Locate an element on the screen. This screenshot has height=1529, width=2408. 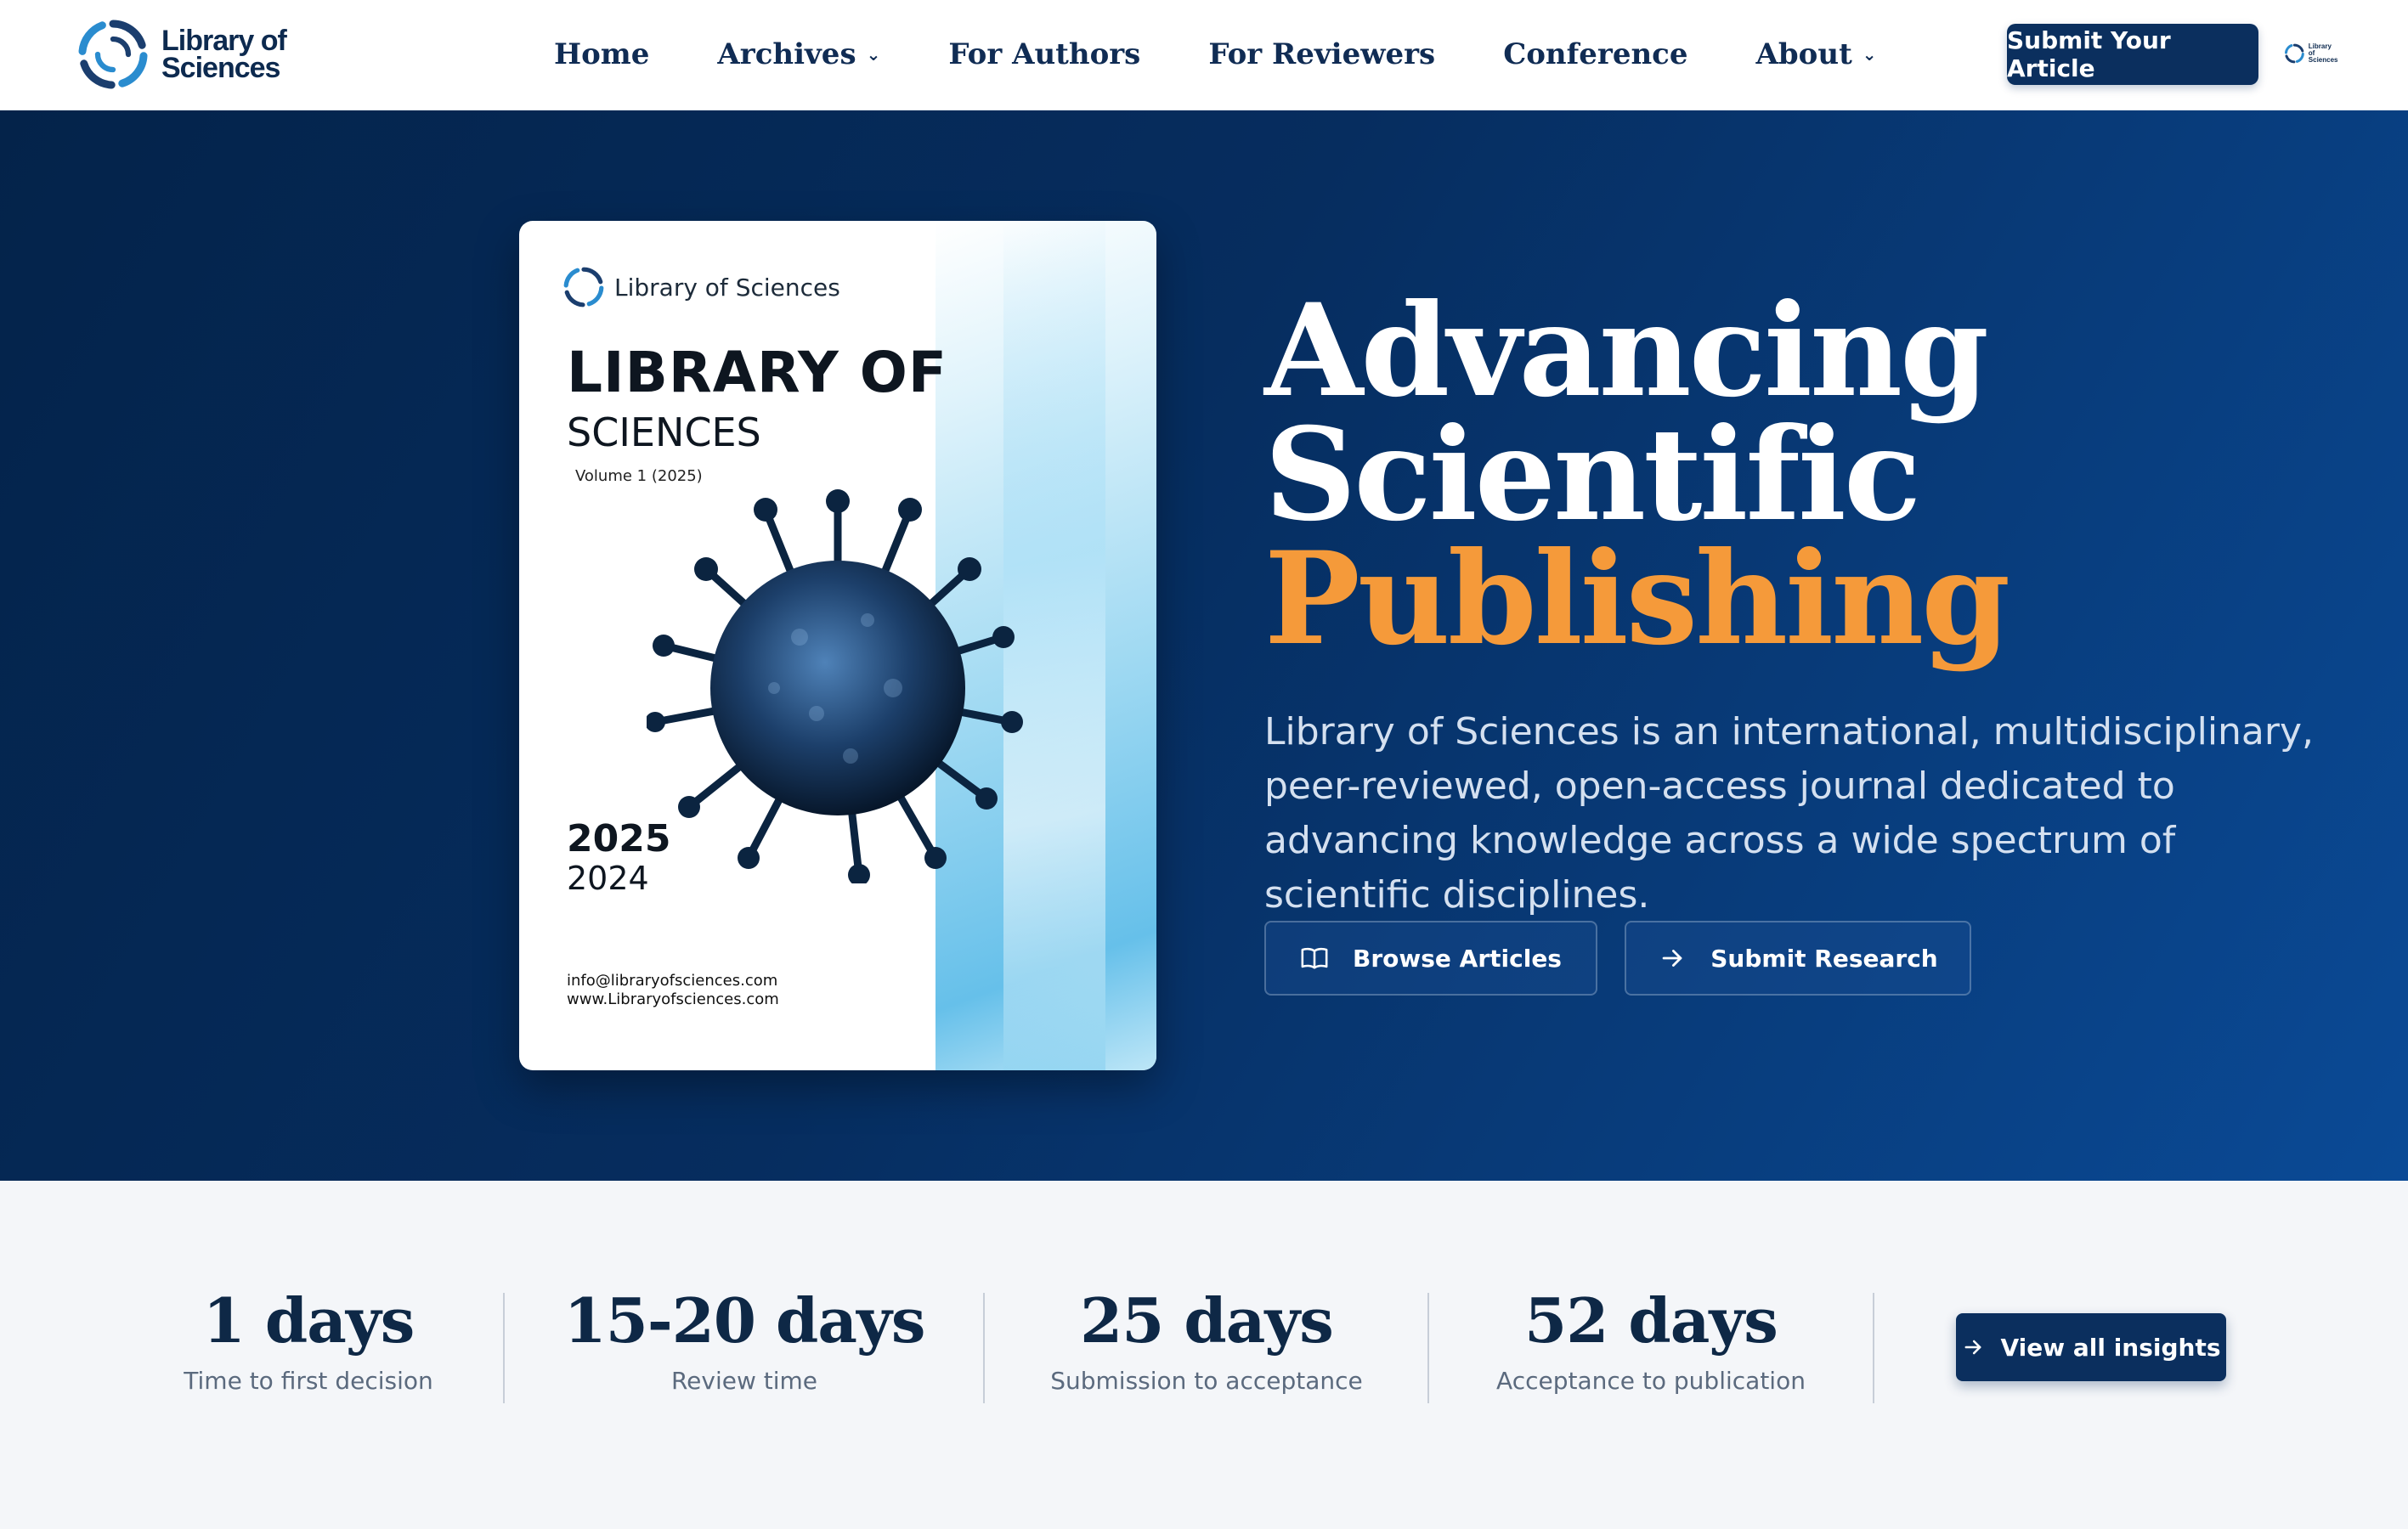
nav-conference-label: Conference is located at coordinates (1595, 54).